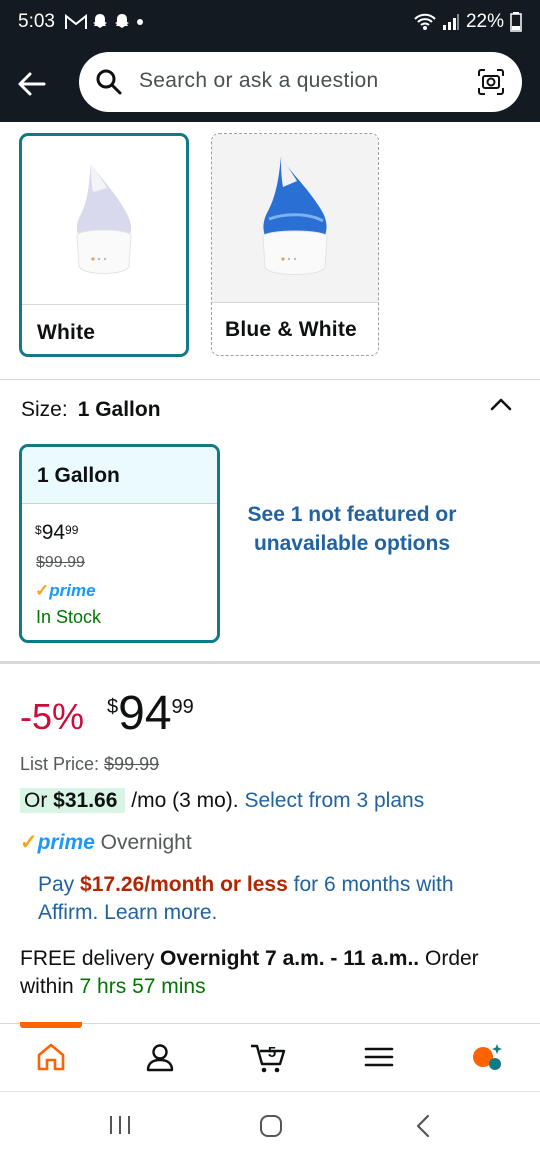 Image resolution: width=540 pixels, height=1159 pixels. I want to click on discount-percent: -5%, so click(52, 716).